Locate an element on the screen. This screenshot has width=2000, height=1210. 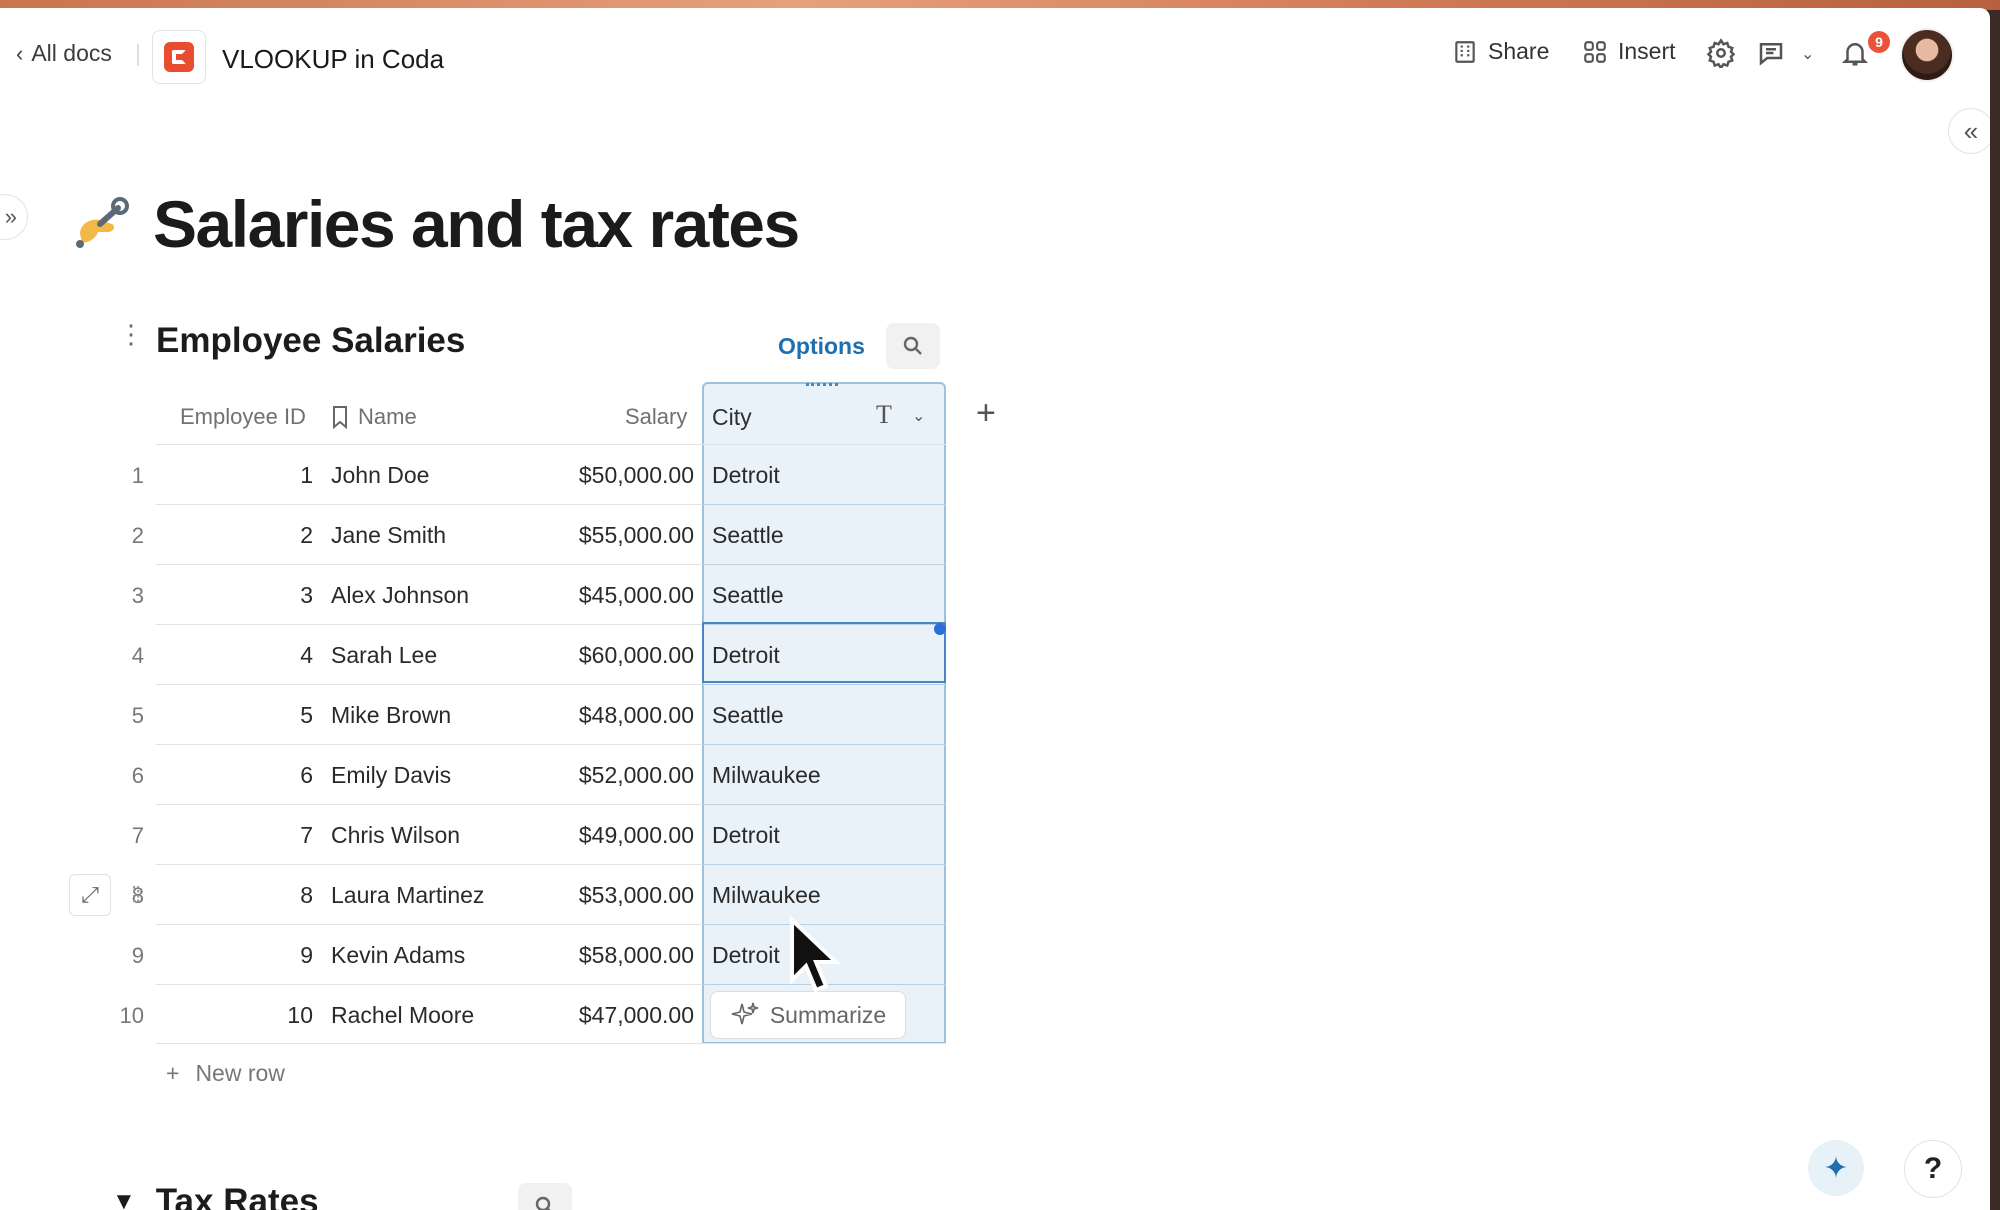
column-type-chevron-down-icon: ⌄ is located at coordinates (918, 416).